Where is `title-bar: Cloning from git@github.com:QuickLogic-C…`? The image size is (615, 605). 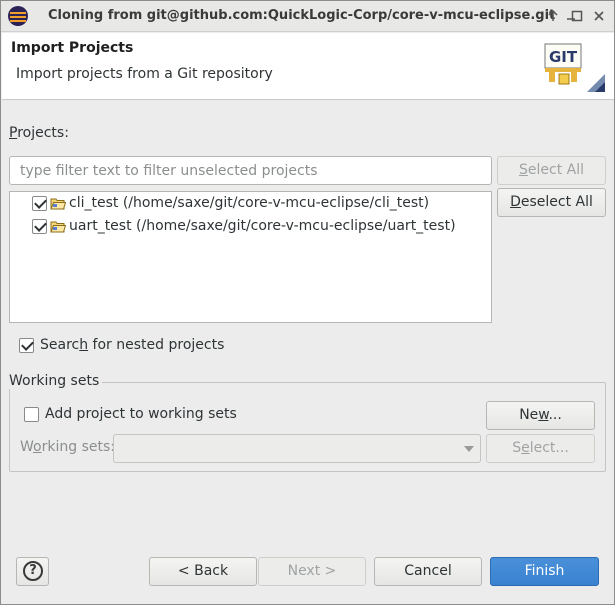
title-bar: Cloning from git@github.com:QuickLogic-C… is located at coordinates (307, 16).